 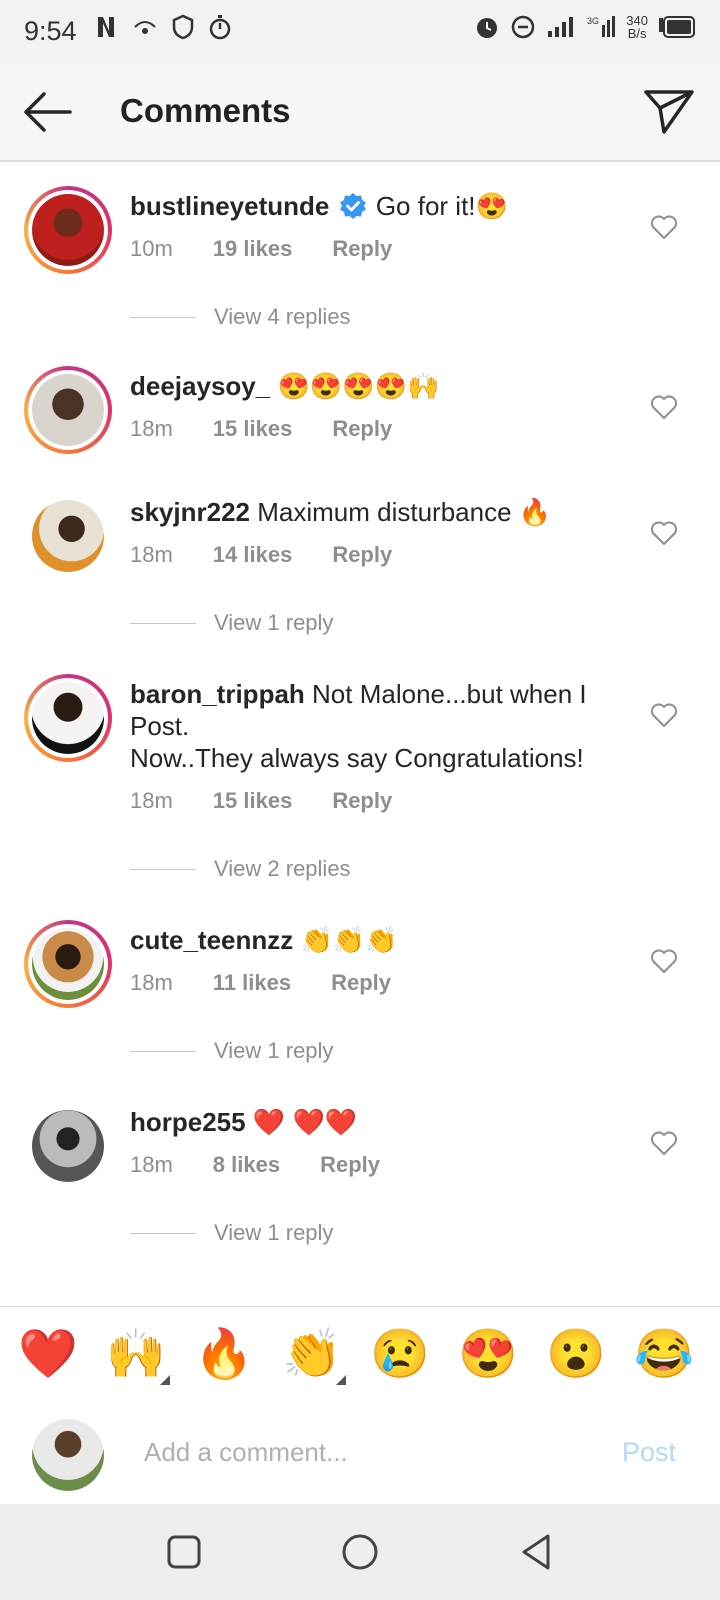 I want to click on comment-meta: 18m 11 likes Reply, so click(x=260, y=983).